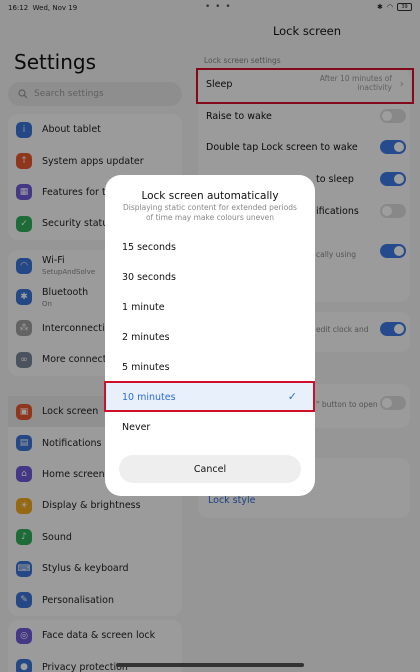 The width and height of the screenshot is (420, 672). I want to click on option-5-minutes: 5 minutes, so click(210, 367).